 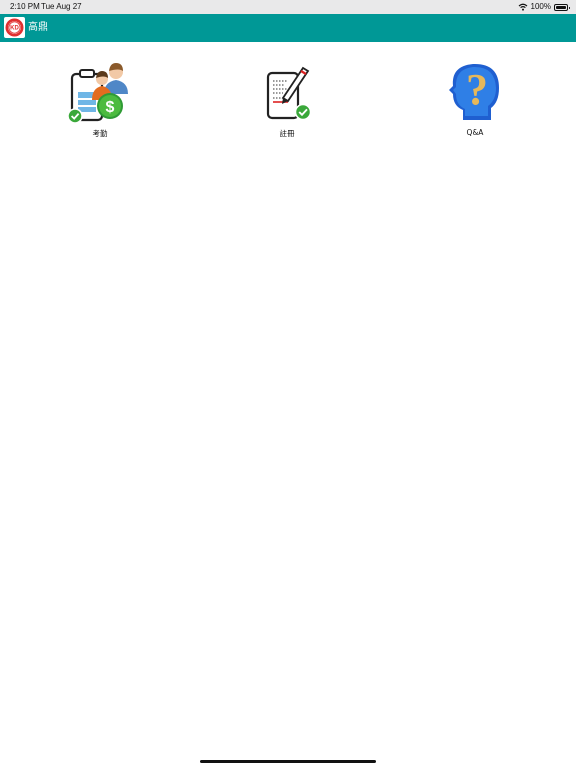 I want to click on menu-item-qa: ? Q&A, so click(x=475, y=102).